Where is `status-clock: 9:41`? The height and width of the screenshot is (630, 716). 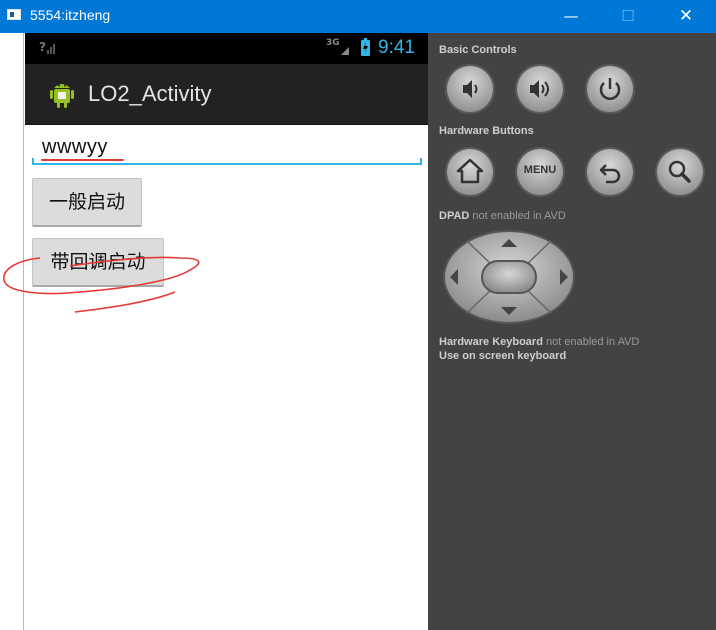
status-clock: 9:41 is located at coordinates (396, 47).